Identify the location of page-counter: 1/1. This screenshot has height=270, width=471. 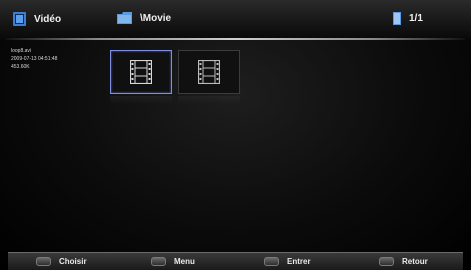
(408, 18).